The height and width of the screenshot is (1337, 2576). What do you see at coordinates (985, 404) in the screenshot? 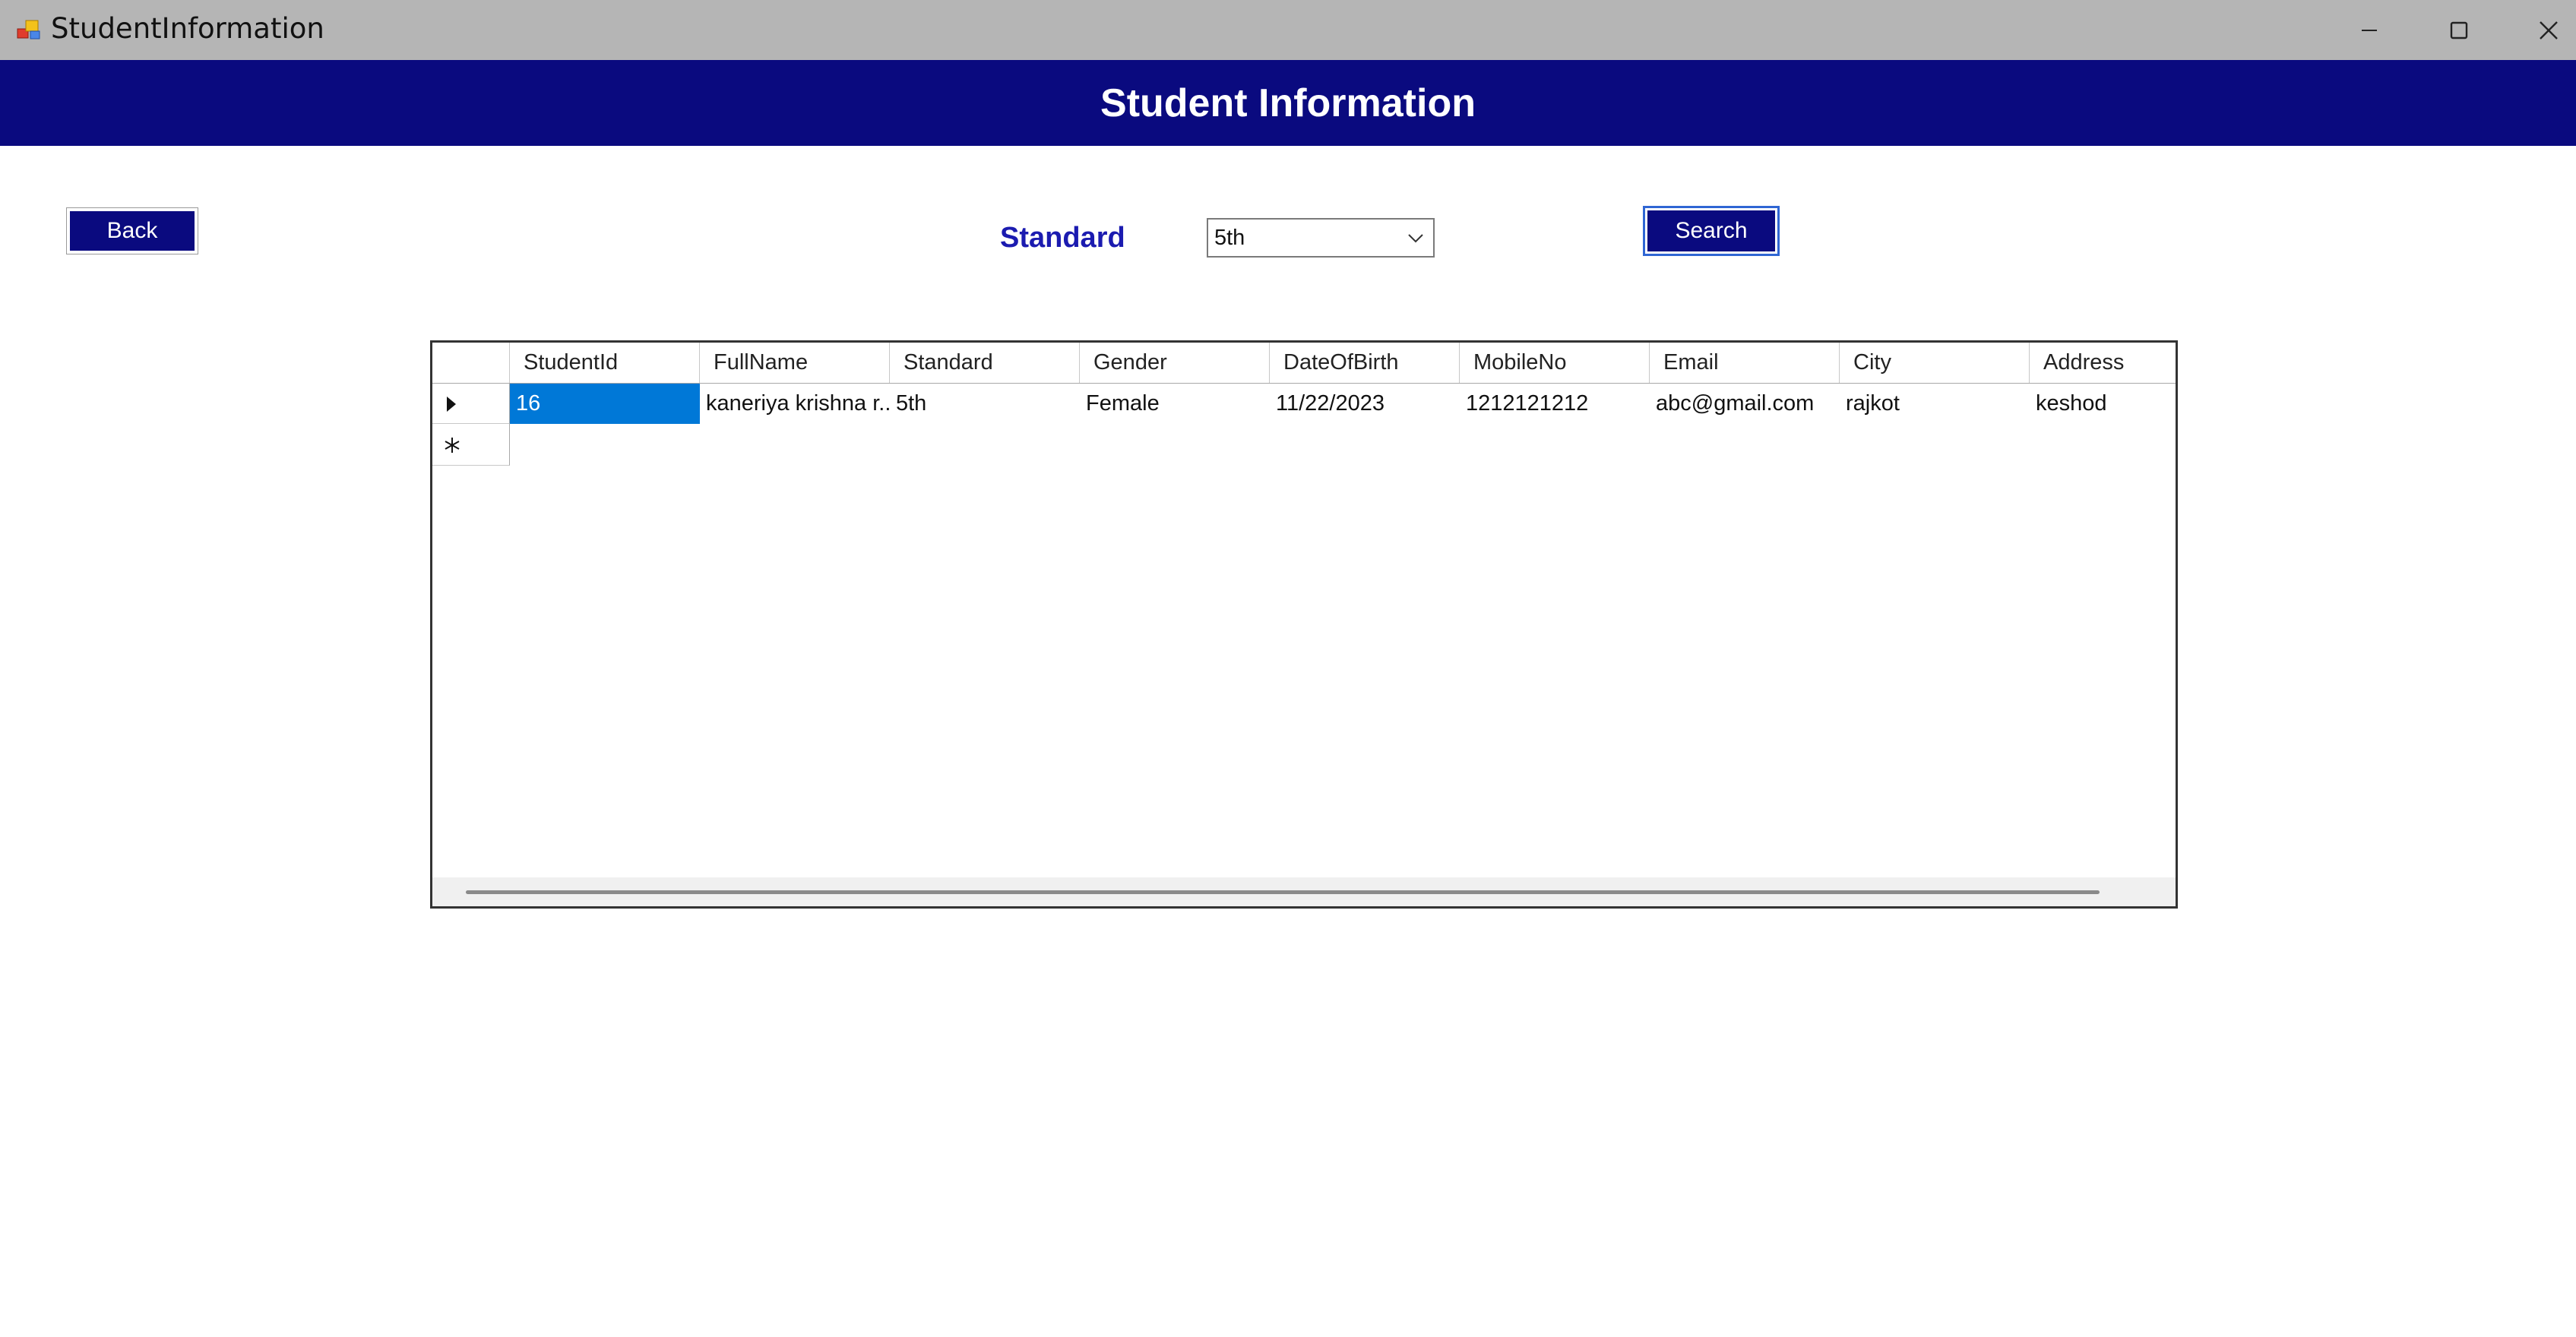
I see `cell-standard: 5th` at bounding box center [985, 404].